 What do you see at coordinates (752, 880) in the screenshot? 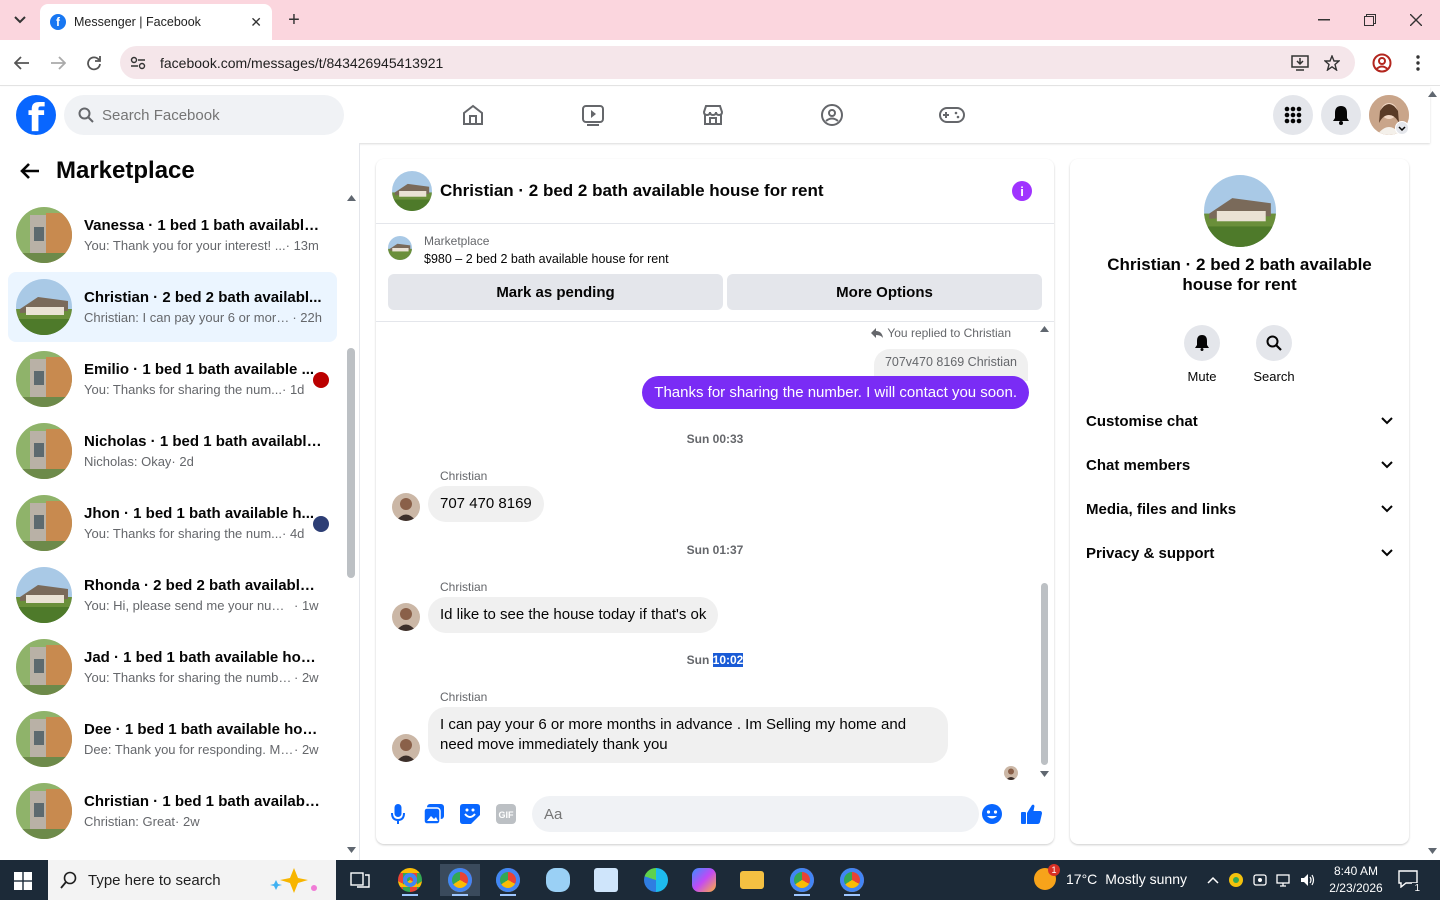
I see `taskbar-file-explorer` at bounding box center [752, 880].